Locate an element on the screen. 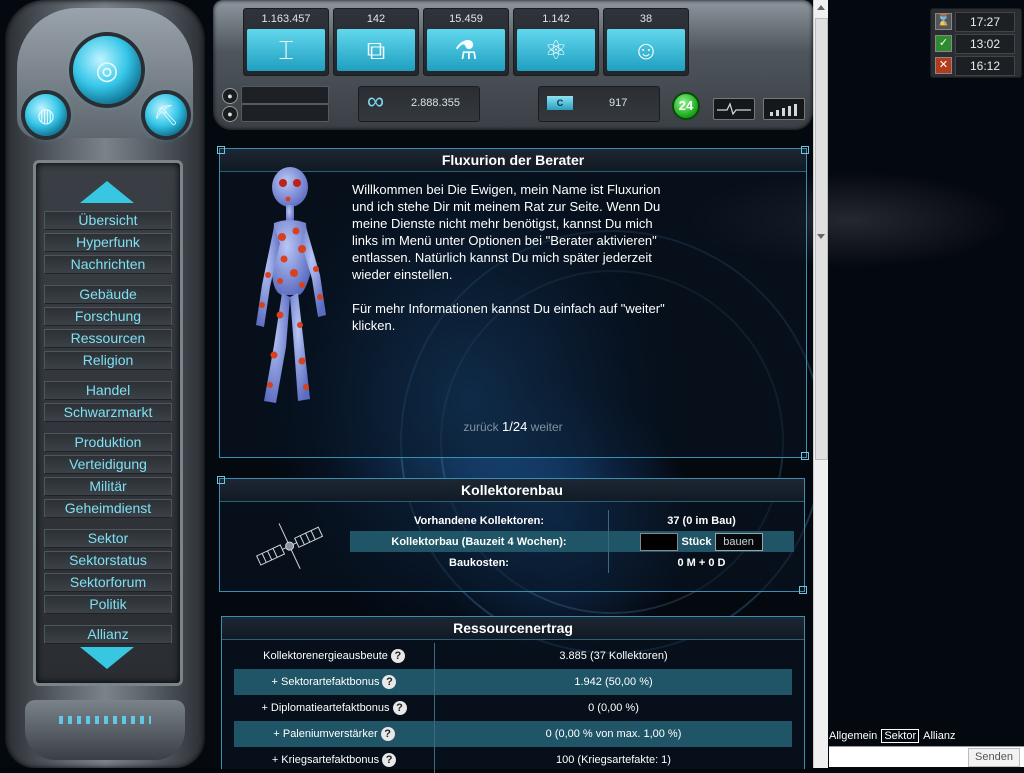 This screenshot has width=1024, height=773. chat-tab-sektor: Sektor is located at coordinates (900, 736).